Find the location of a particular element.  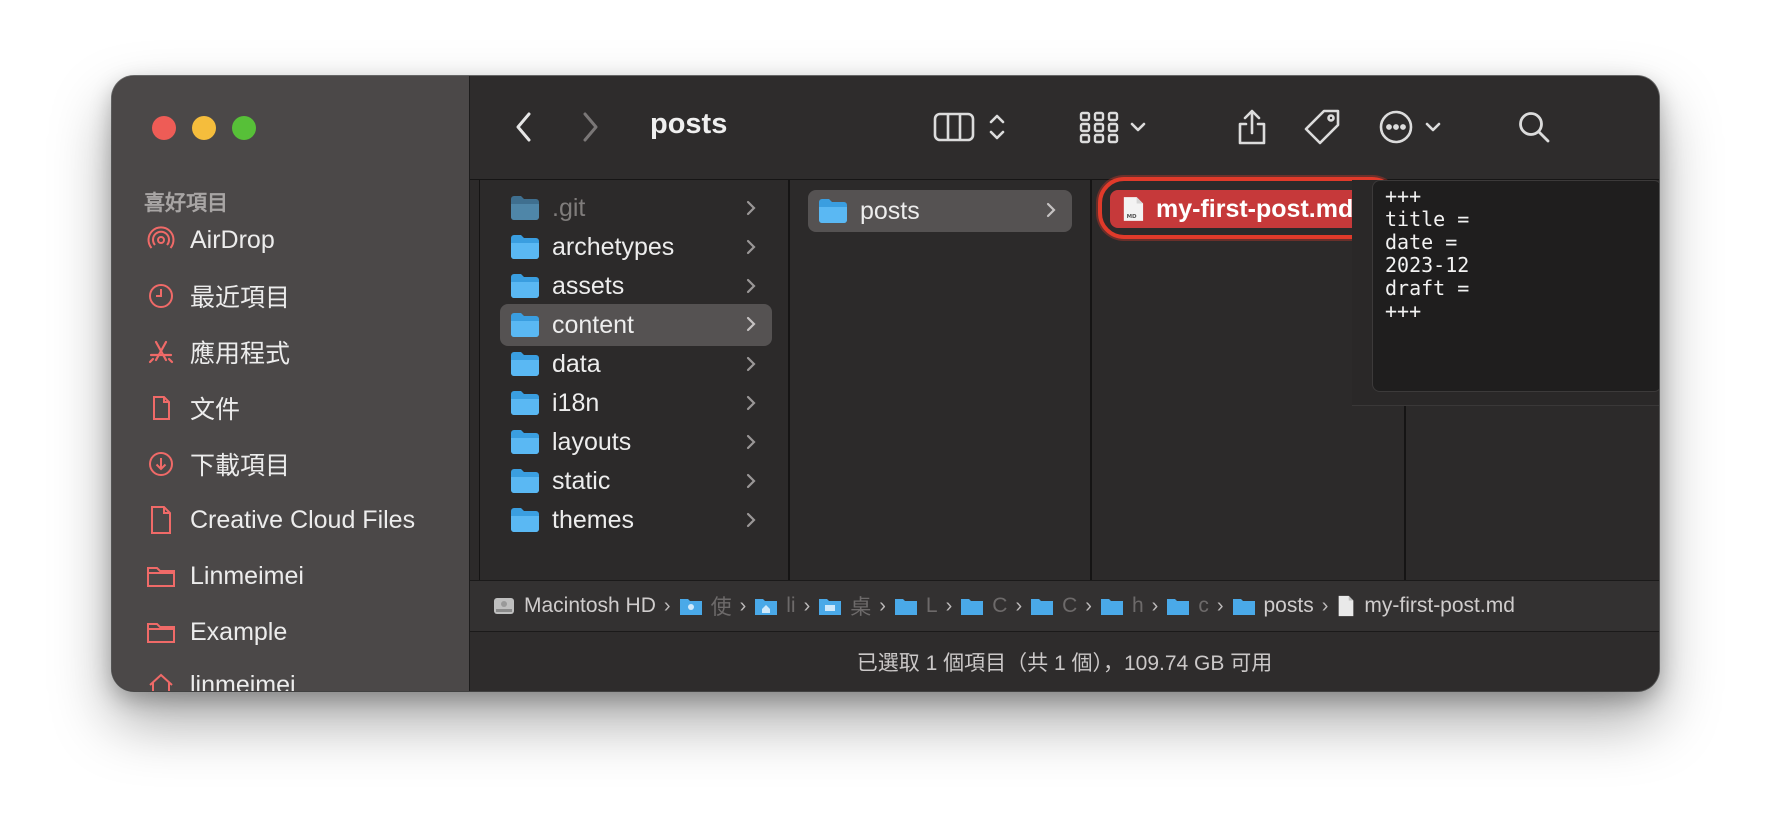

home-icon is located at coordinates (161, 680).